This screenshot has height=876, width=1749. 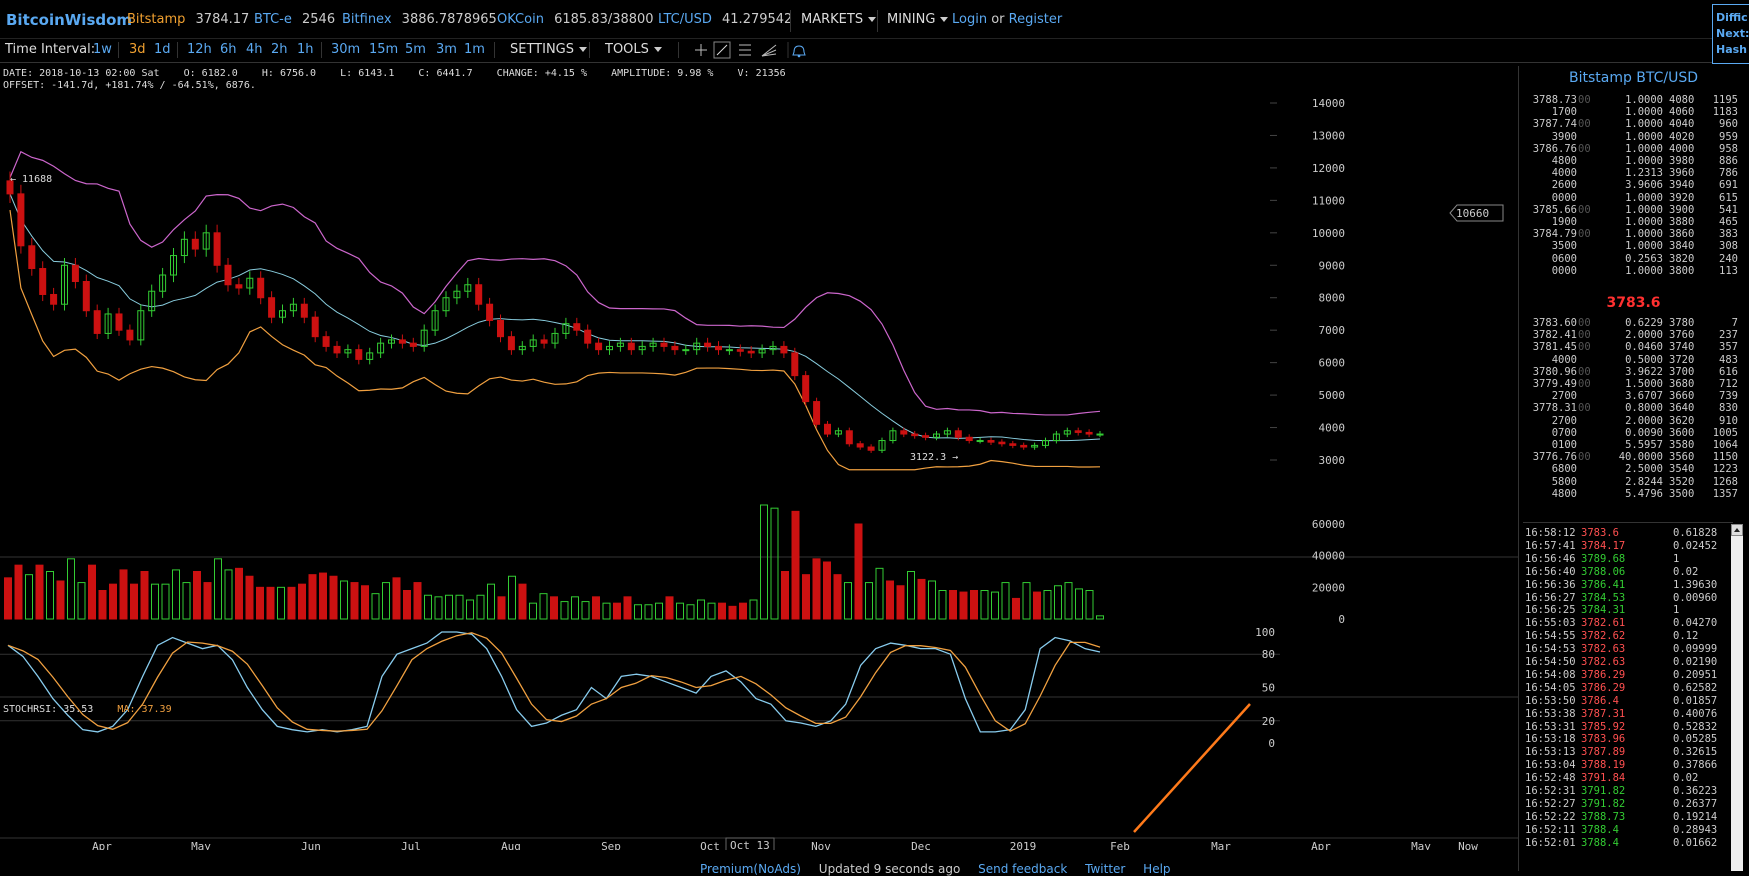 I want to click on ticker-okcoin: OKCoin 6185.83/38800, so click(x=575, y=19).